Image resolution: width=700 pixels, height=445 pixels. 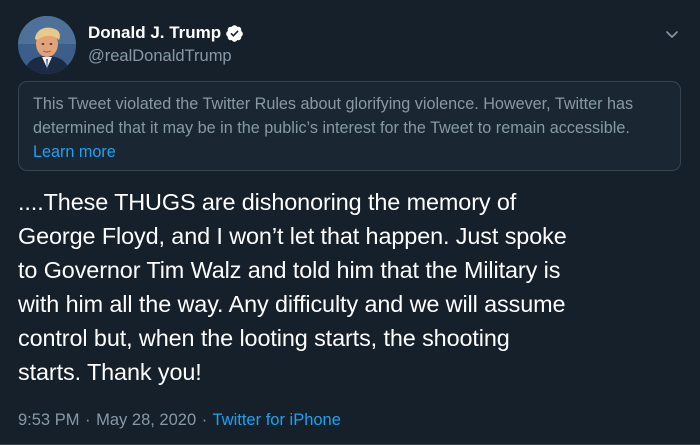 What do you see at coordinates (234, 33) in the screenshot?
I see `verified-badge-icon` at bounding box center [234, 33].